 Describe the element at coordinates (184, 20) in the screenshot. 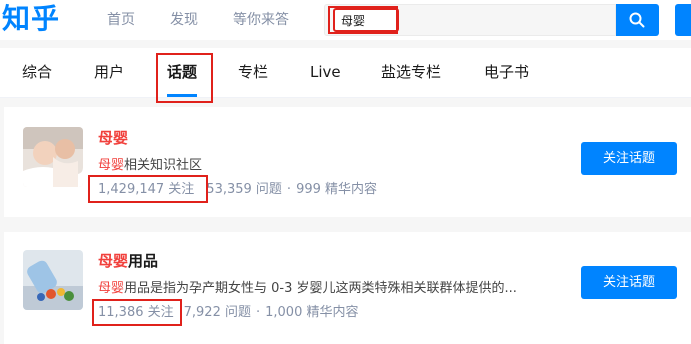

I see `nav-discover: 发现` at that location.